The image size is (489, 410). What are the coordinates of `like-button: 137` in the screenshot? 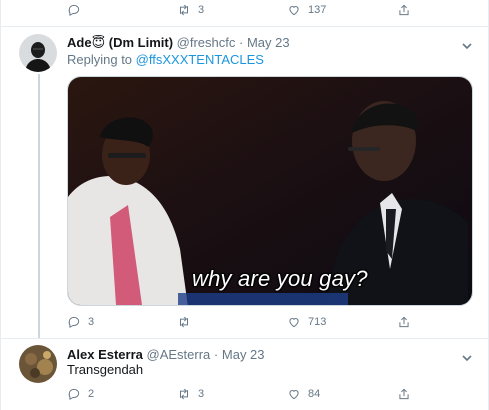 It's located at (342, 10).